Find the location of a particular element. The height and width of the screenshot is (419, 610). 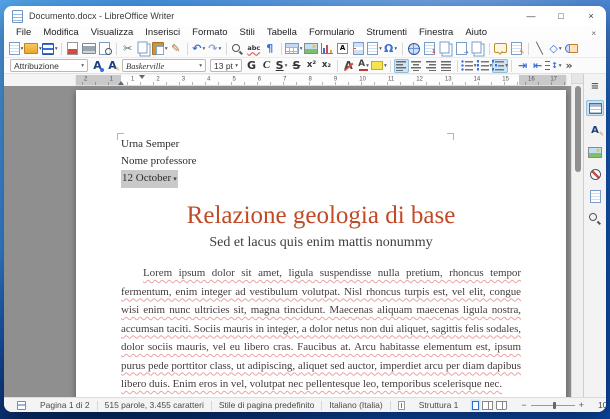

scrollbar-thumb is located at coordinates (577, 129).